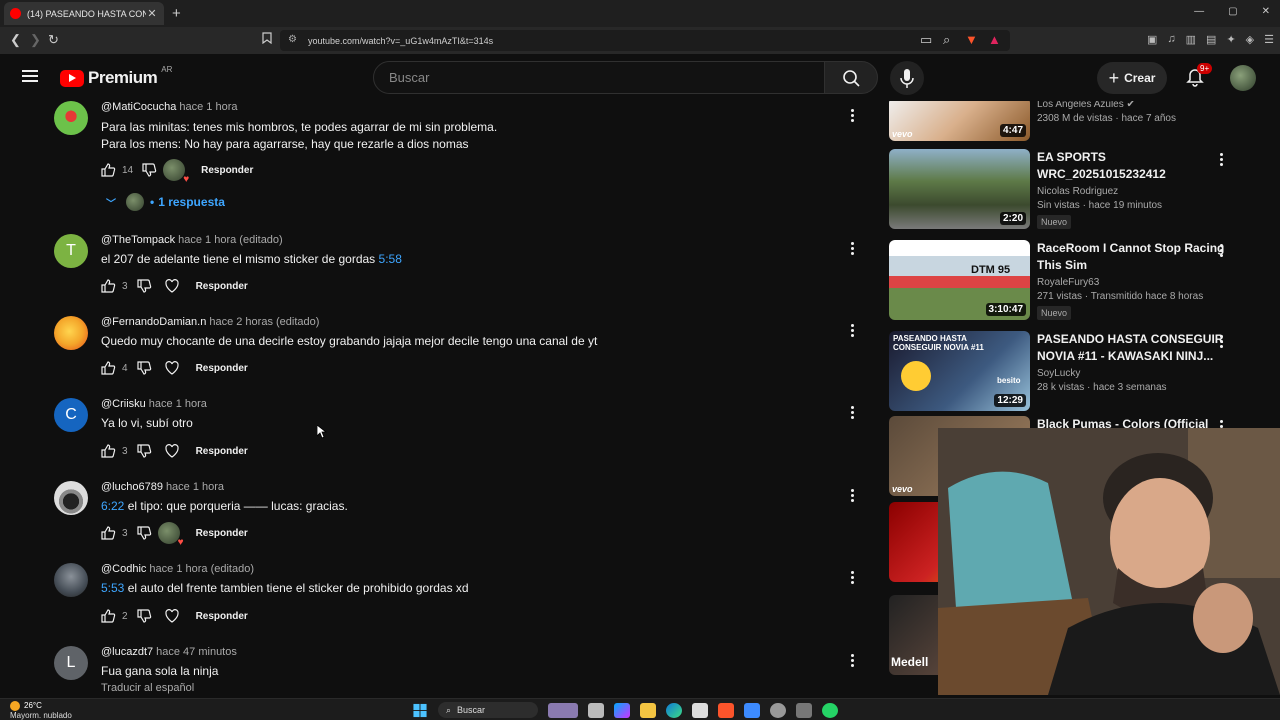 The image size is (1280, 720). I want to click on file-explorer-icon, so click(648, 710).